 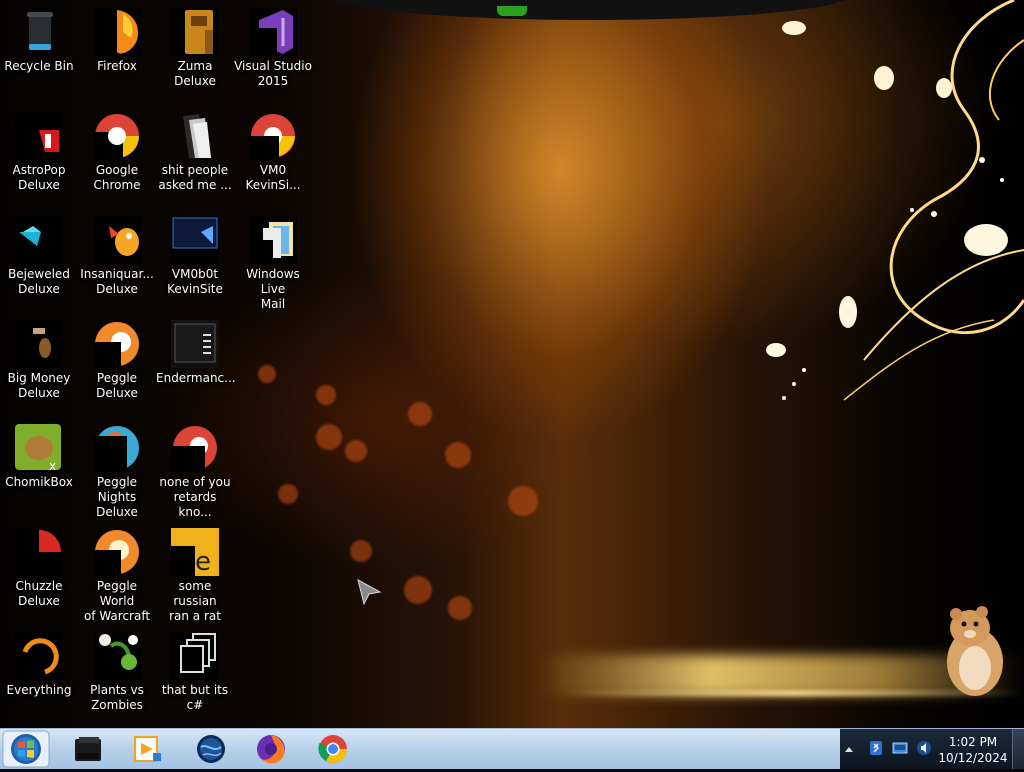 What do you see at coordinates (39, 281) in the screenshot?
I see `icon-label: Bejeweled Deluxe` at bounding box center [39, 281].